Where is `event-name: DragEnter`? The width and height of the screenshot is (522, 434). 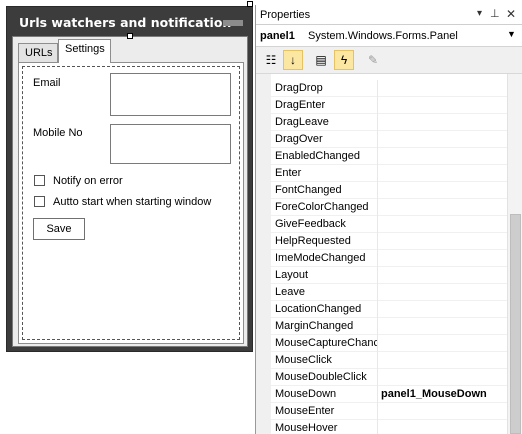
event-name: DragEnter is located at coordinates (300, 105).